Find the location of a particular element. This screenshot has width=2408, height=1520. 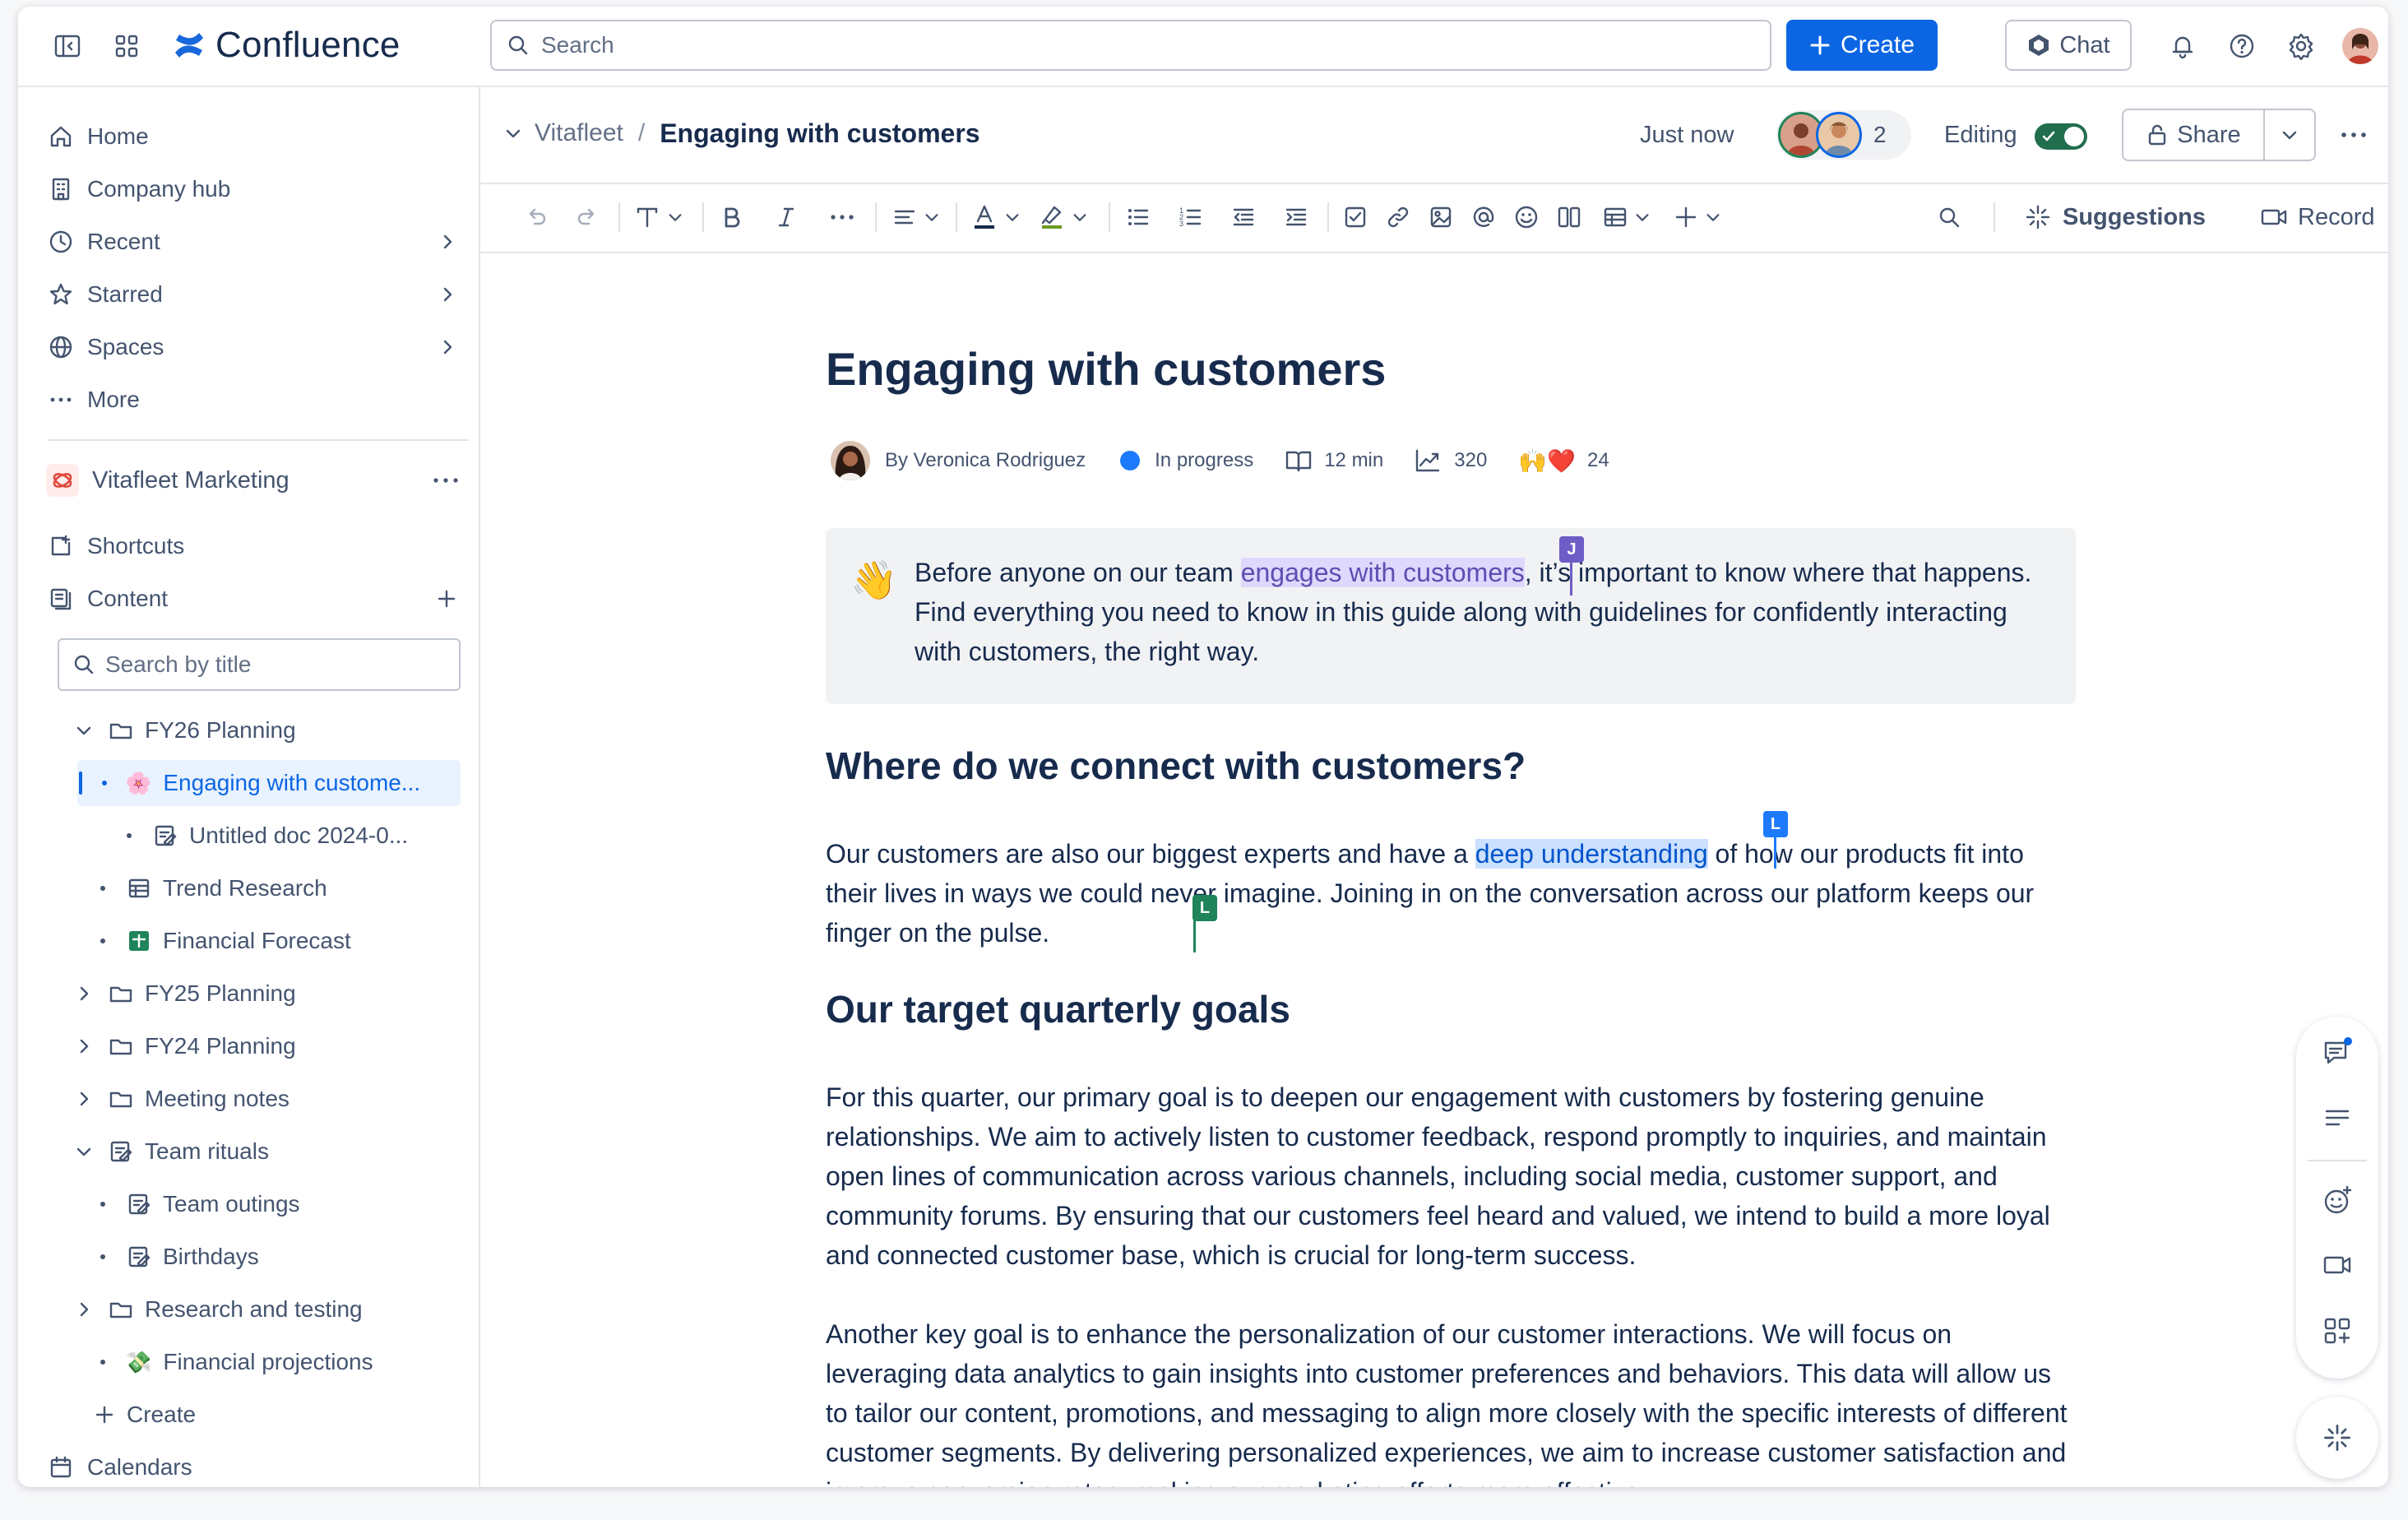

text-style-dropdown is located at coordinates (658, 217).